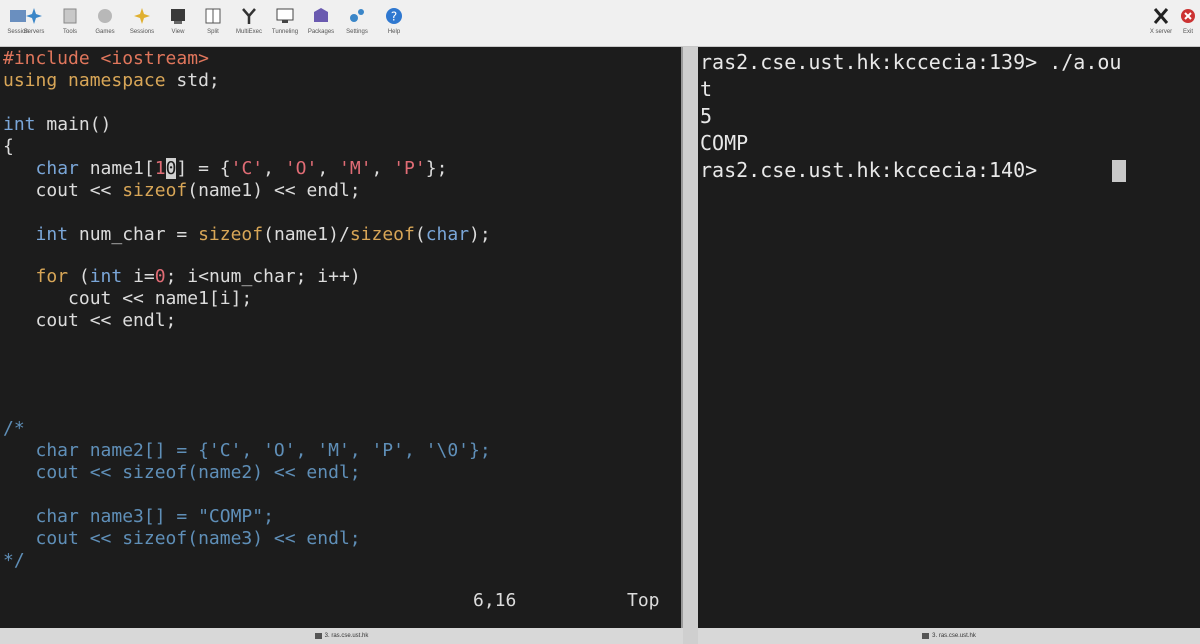 The image size is (1200, 644). I want to click on toolbar-tunneling-button: Tunneling, so click(285, 24).